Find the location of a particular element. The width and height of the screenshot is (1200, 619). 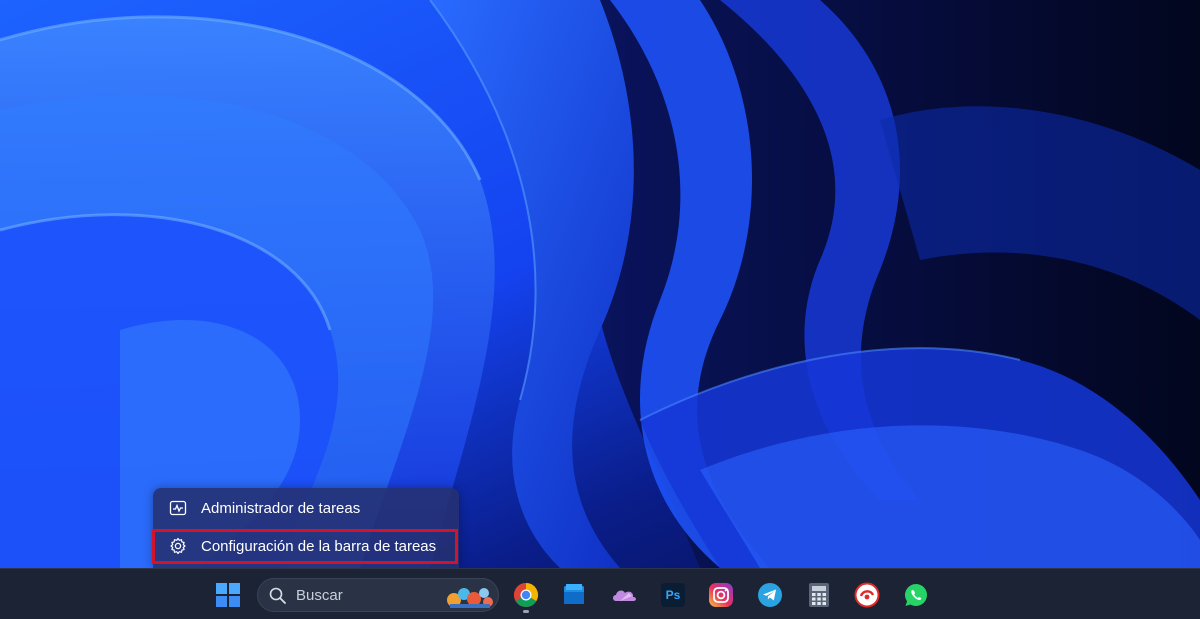

search-highlight-art-icon is located at coordinates (470, 598).